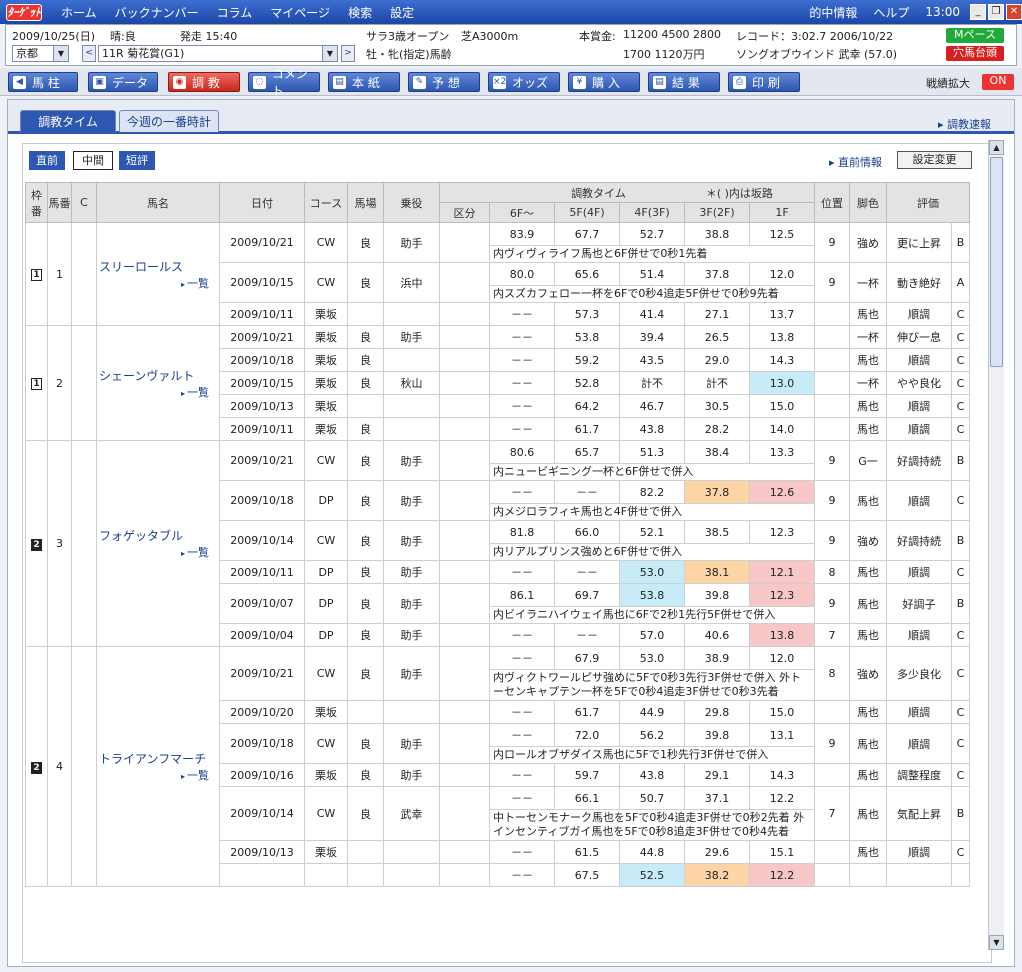 The height and width of the screenshot is (972, 1022). Describe the element at coordinates (996, 12) in the screenshot. I see `restore-icon: ❐` at that location.